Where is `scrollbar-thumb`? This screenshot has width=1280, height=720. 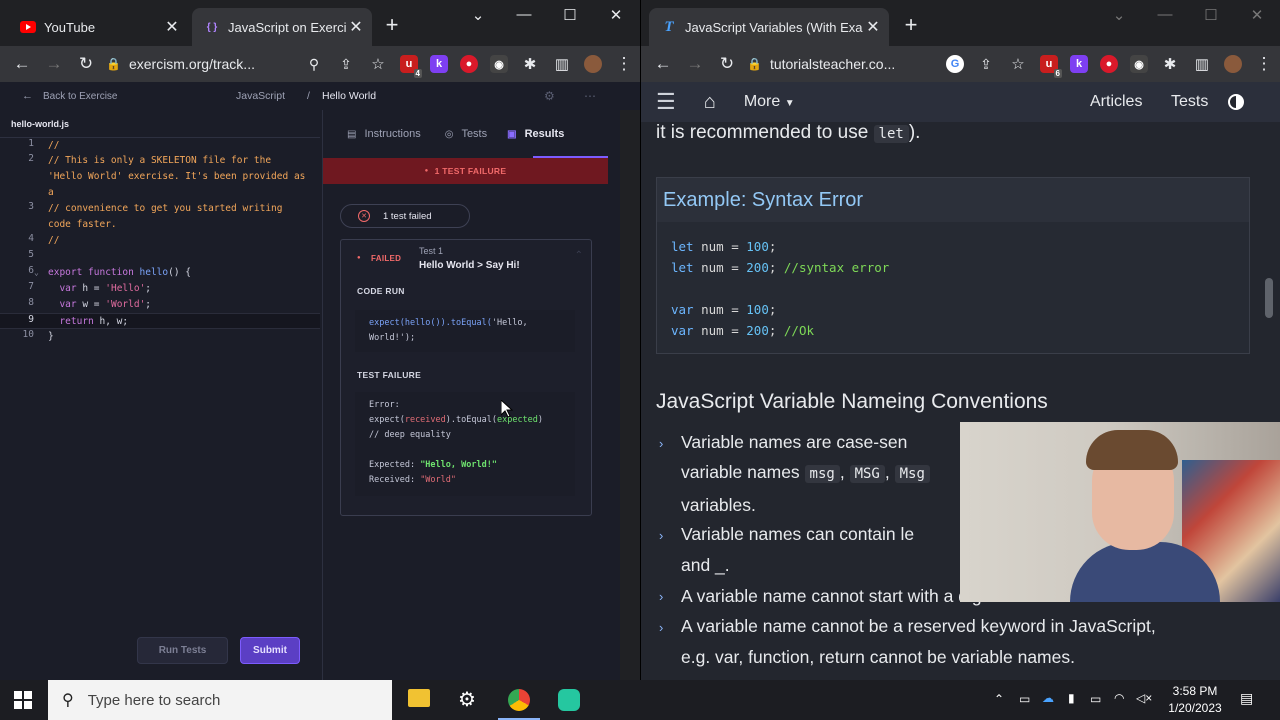 scrollbar-thumb is located at coordinates (1269, 298).